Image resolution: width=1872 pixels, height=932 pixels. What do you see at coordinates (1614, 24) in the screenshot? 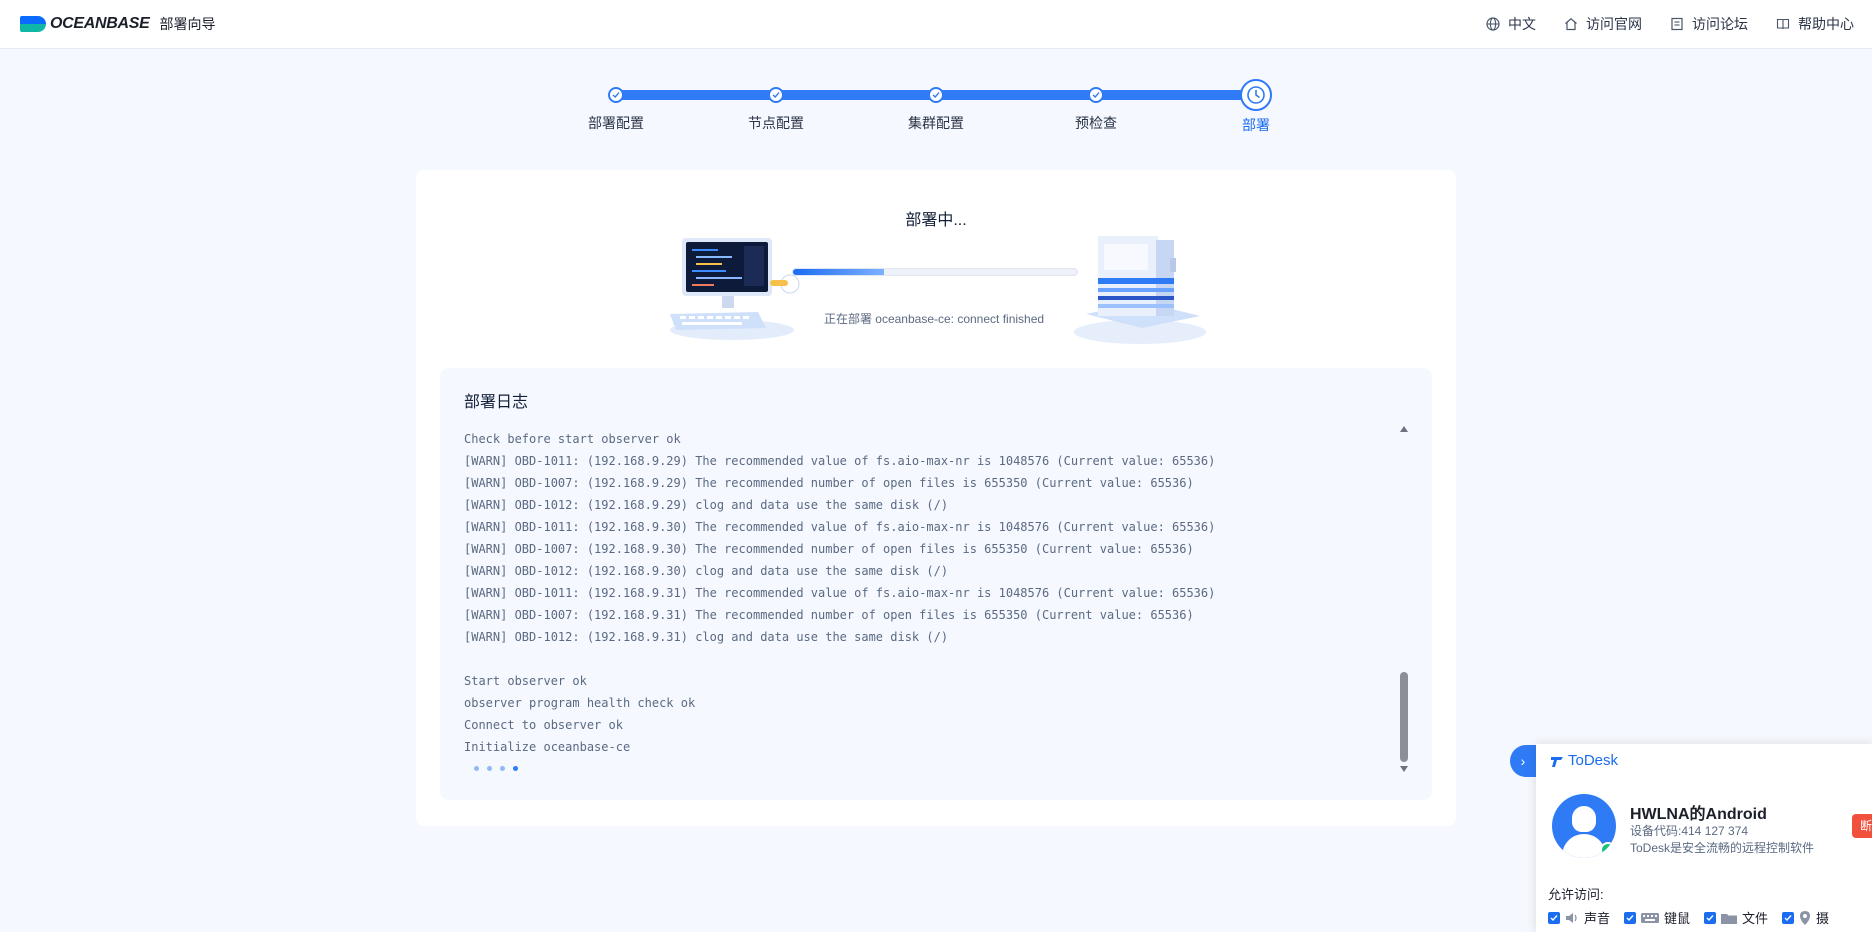
I see `nav-official-site-label: 访问官网` at bounding box center [1614, 24].